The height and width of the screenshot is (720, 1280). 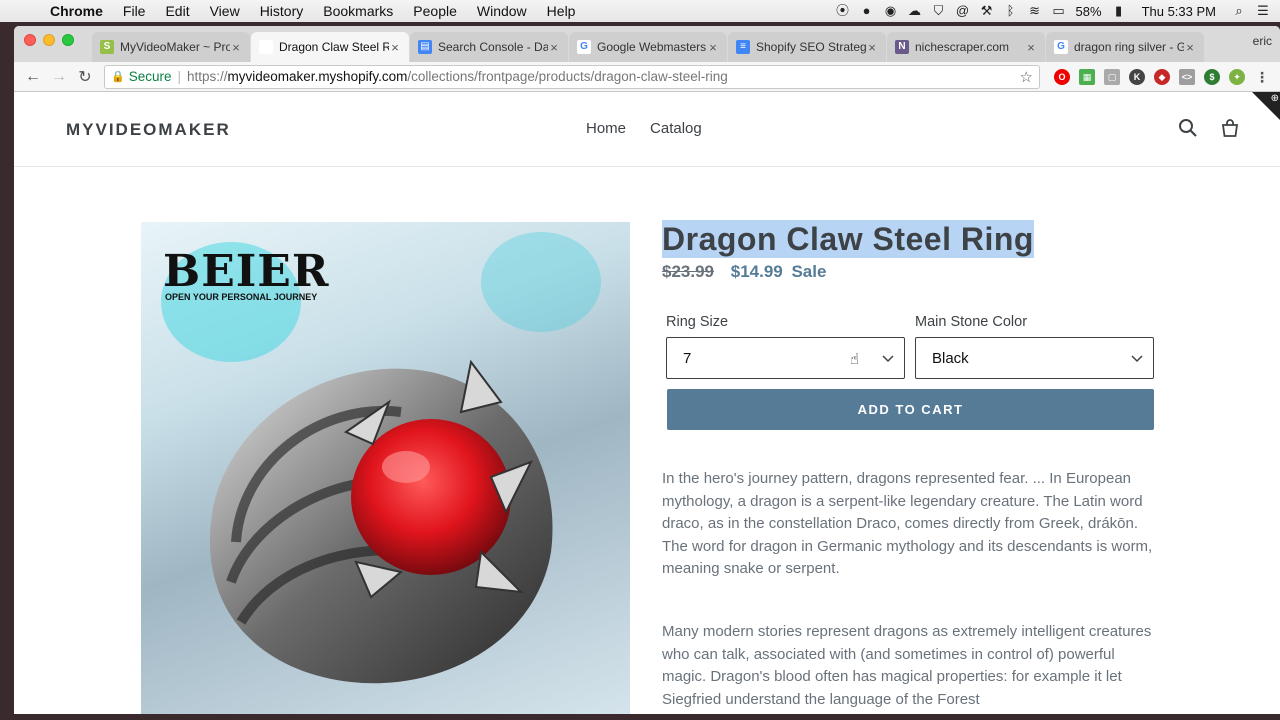 I want to click on ring-size-label: Ring Size, so click(x=697, y=322).